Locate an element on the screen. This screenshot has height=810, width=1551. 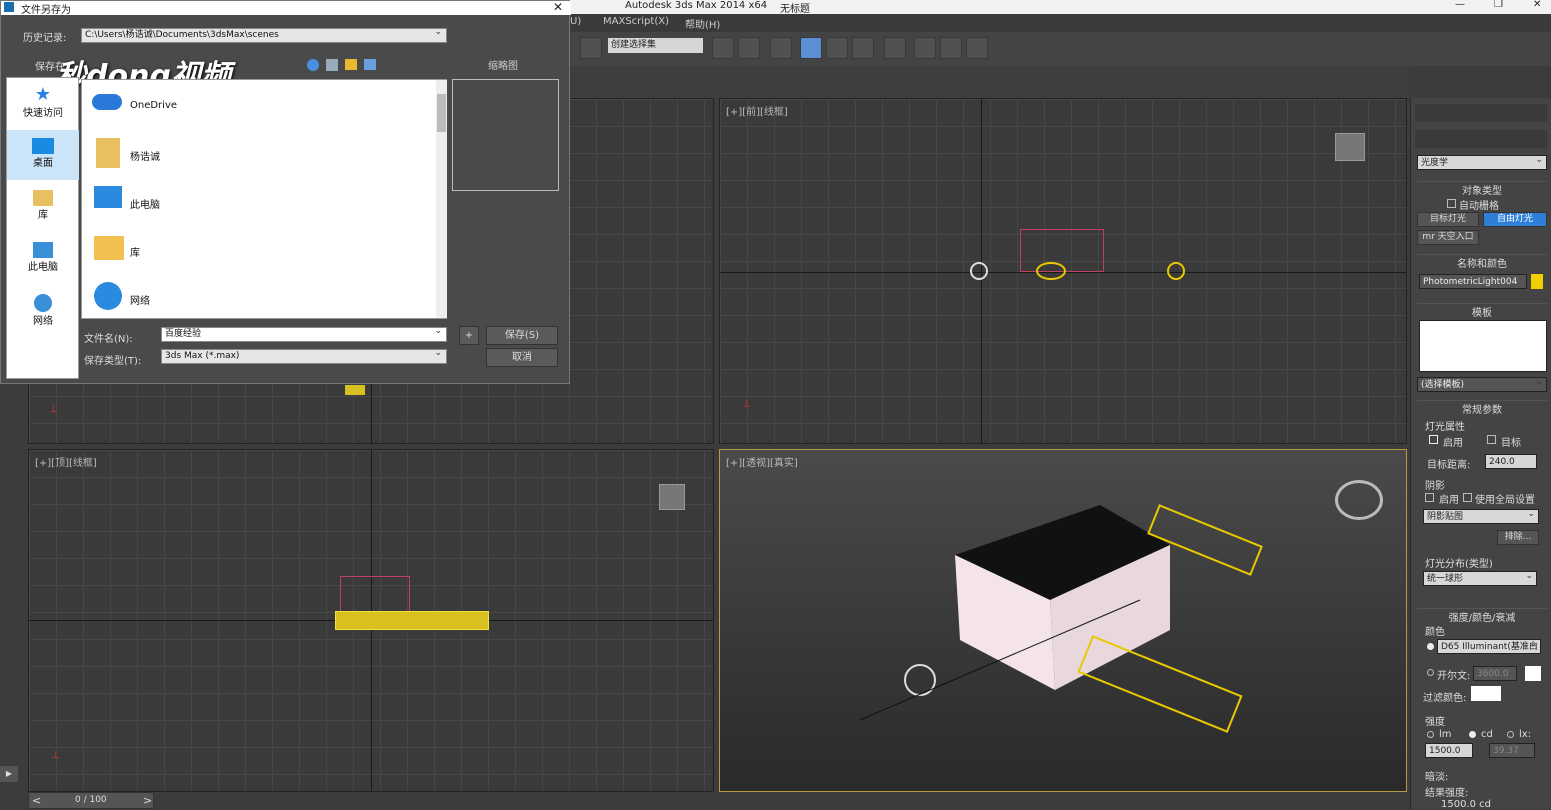
dimming-label: 暗淡: is located at coordinates (1437, 777).